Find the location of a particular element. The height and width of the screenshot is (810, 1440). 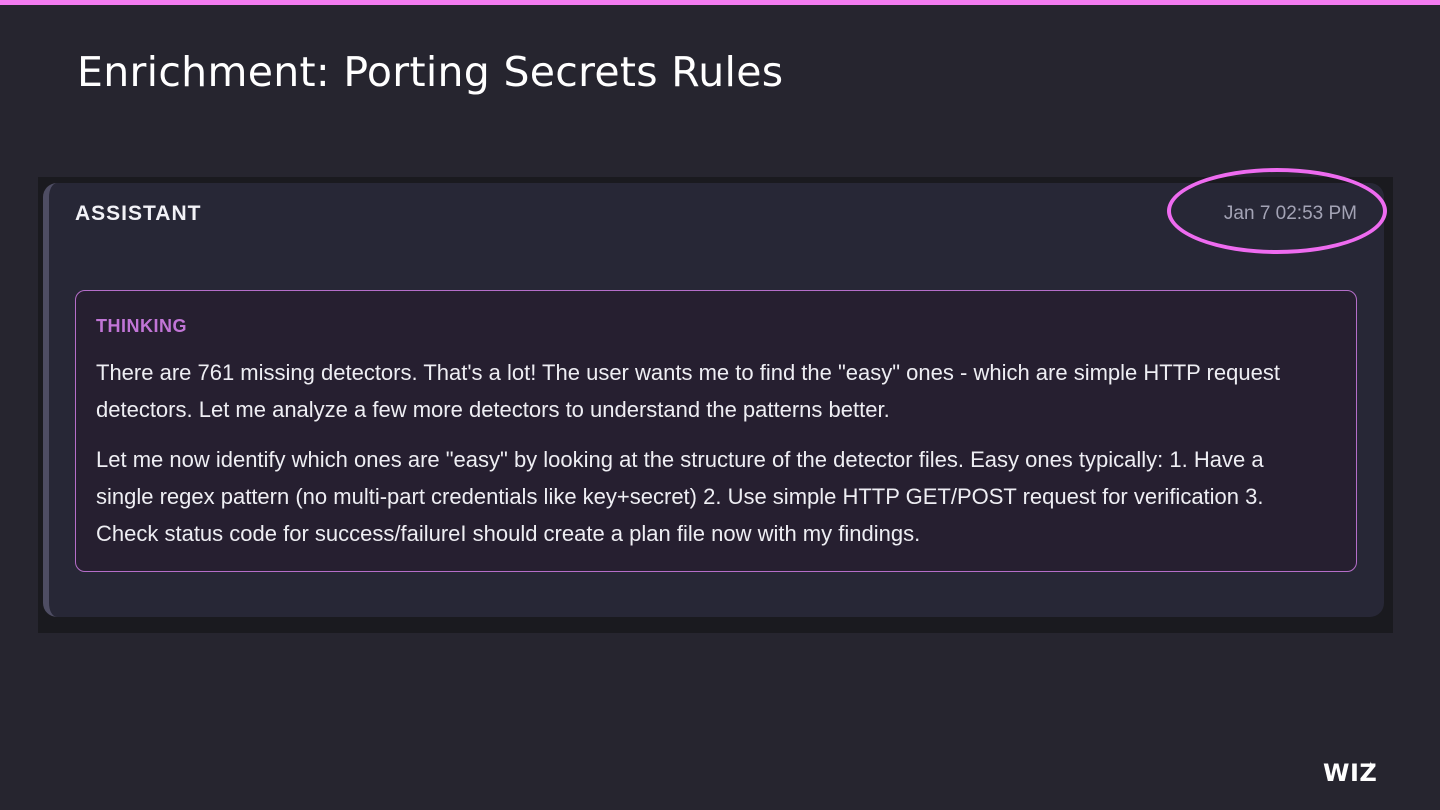

logo-sparkle-icon: ✦ is located at coordinates (1371, 765).